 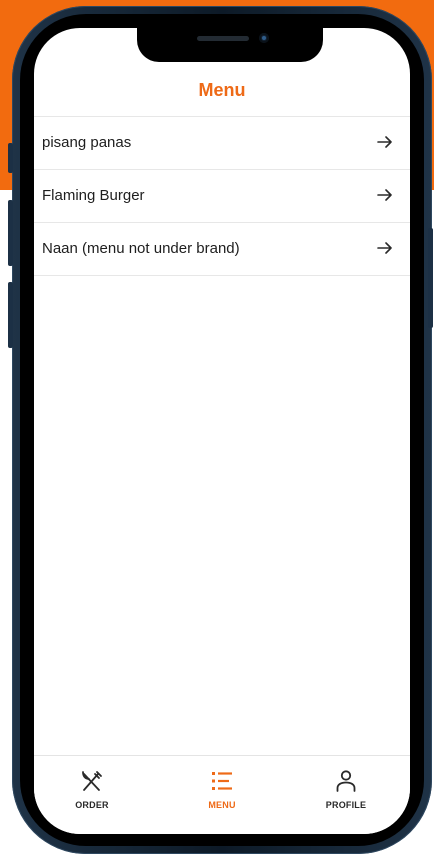 I want to click on tab-order: ORDER, so click(x=93, y=789).